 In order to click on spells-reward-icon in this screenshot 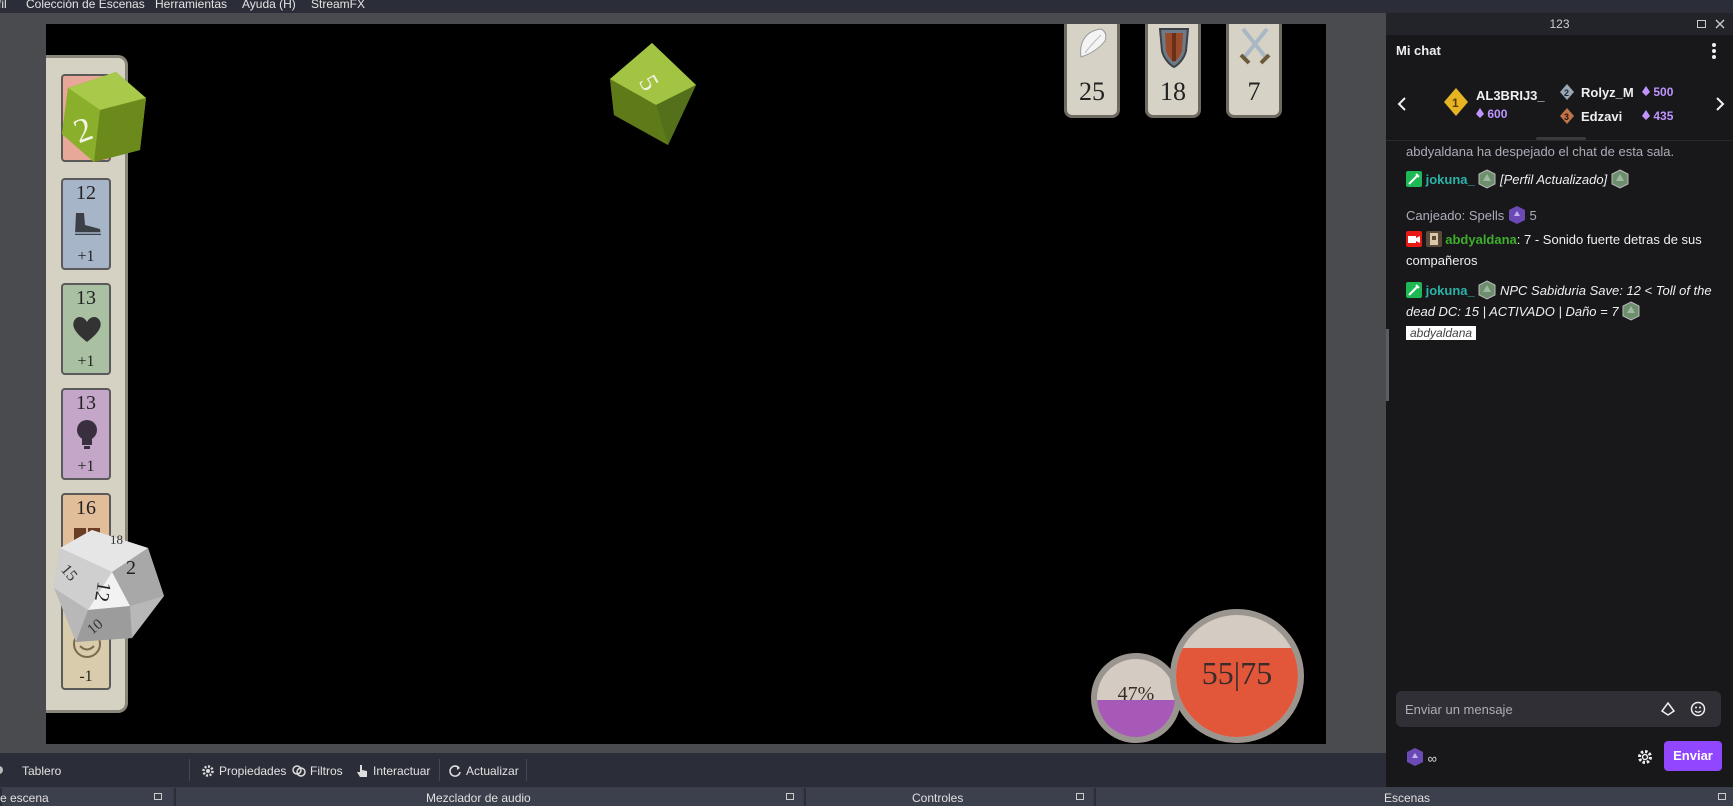, I will do `click(1516, 215)`.